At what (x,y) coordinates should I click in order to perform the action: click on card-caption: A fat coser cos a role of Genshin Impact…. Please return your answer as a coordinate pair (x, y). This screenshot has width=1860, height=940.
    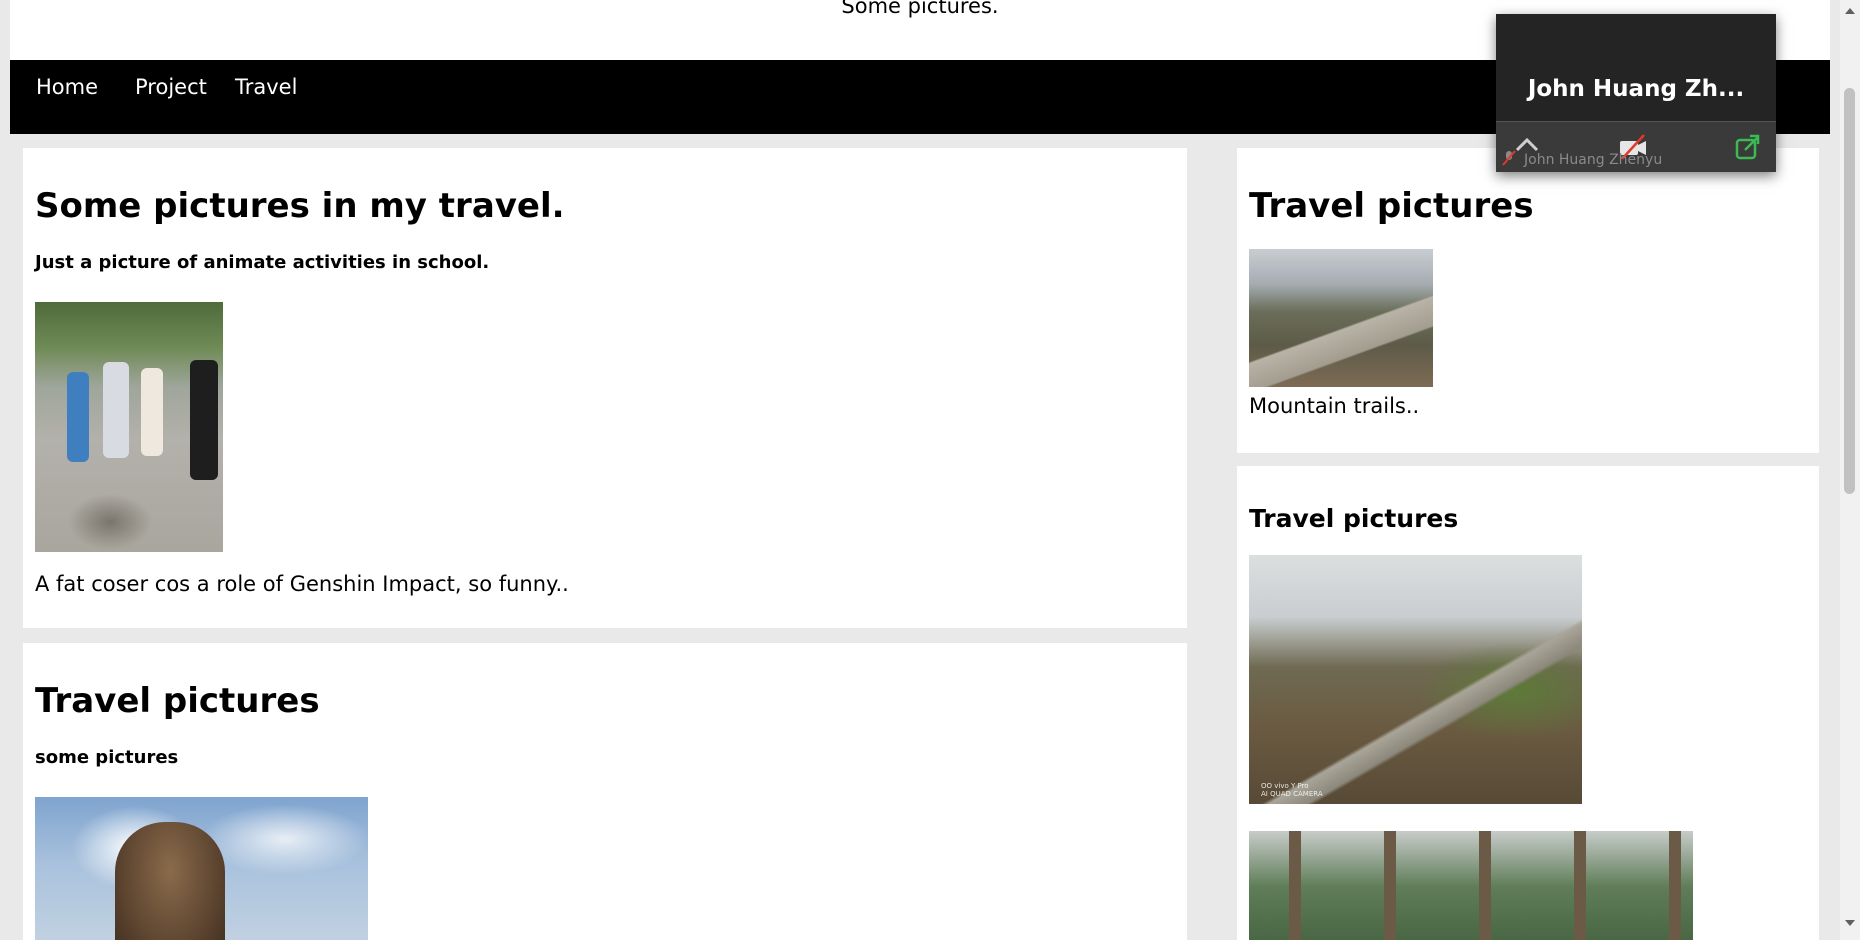
    Looking at the image, I should click on (302, 584).